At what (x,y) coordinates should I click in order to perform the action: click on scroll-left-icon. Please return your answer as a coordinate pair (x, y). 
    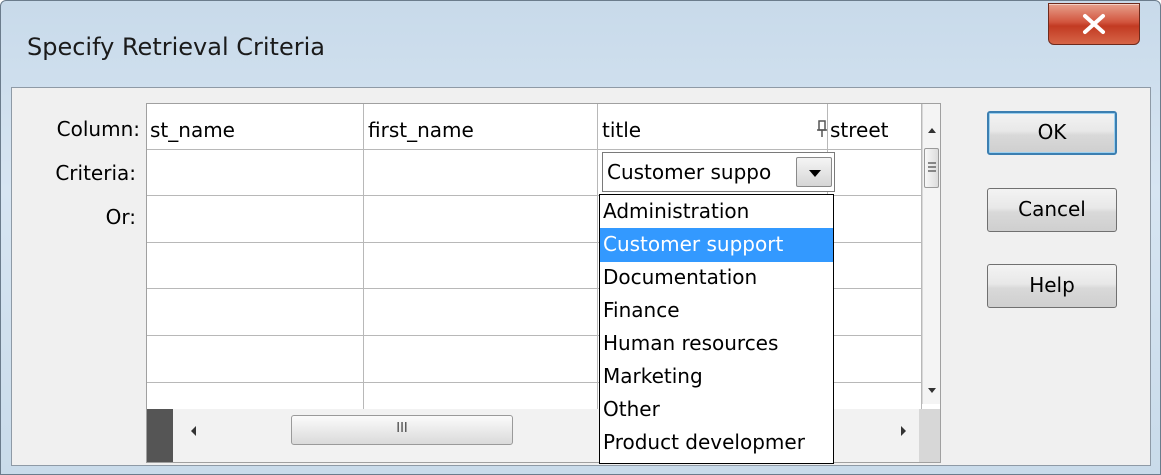
    Looking at the image, I should click on (193, 431).